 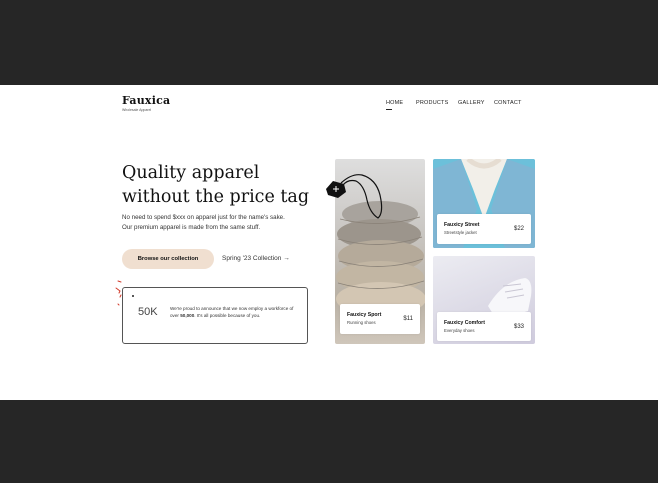 What do you see at coordinates (460, 232) in the screenshot?
I see `product-subtitle: Streetstyle jacket` at bounding box center [460, 232].